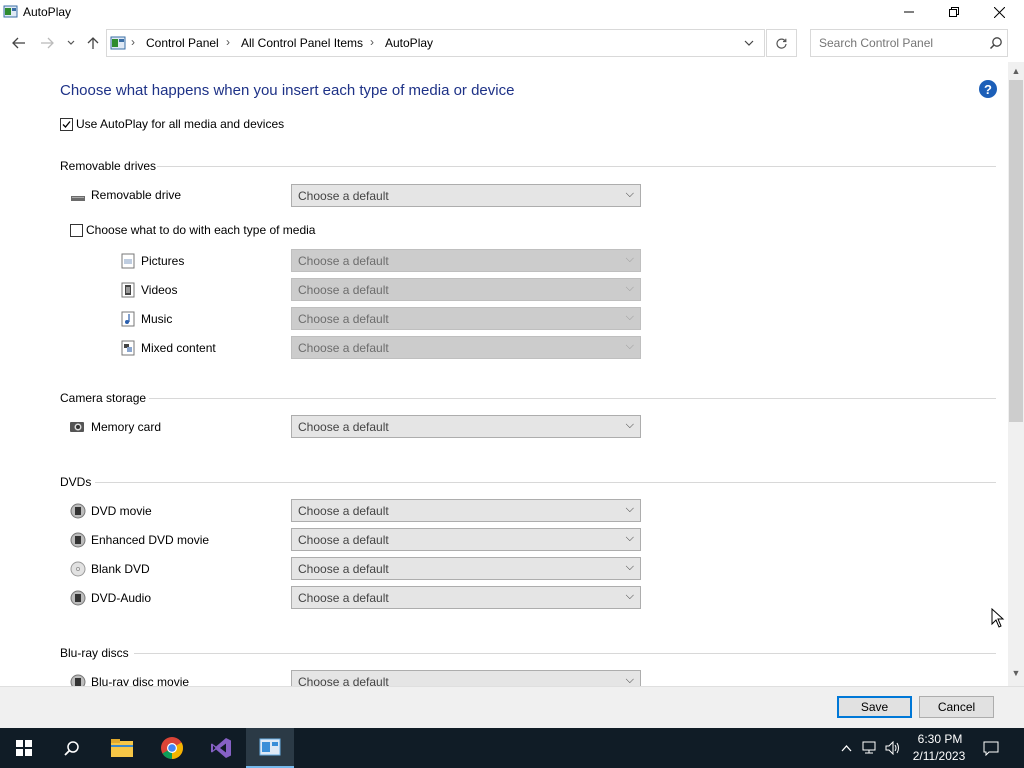 The height and width of the screenshot is (768, 1024). I want to click on taskbar: 6:30 PM 2/11/2023, so click(512, 748).